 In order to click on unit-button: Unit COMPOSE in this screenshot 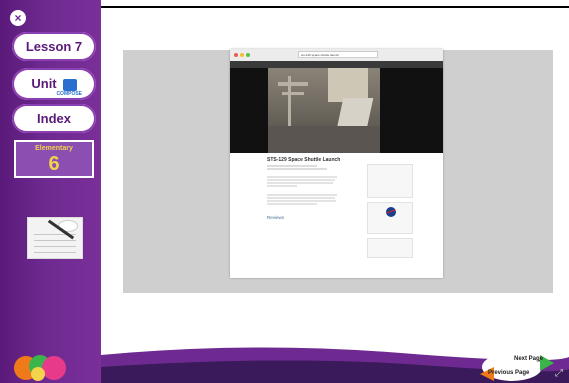, I will do `click(54, 84)`.